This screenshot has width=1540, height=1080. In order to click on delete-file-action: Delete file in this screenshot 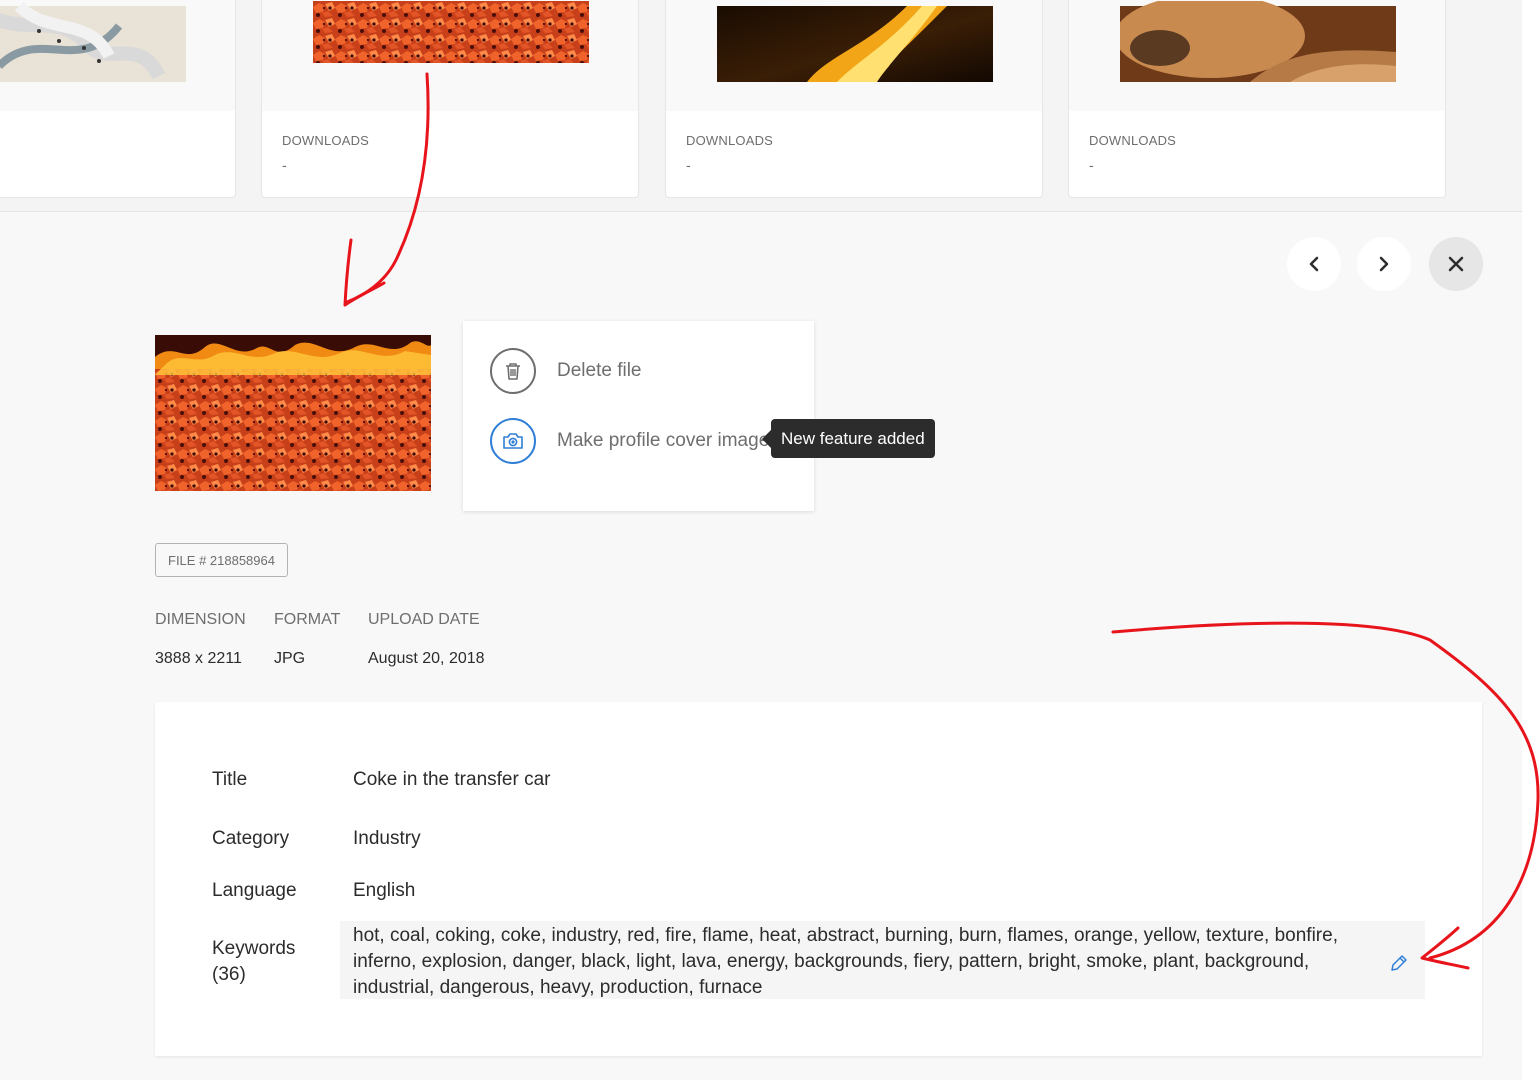, I will do `click(566, 371)`.